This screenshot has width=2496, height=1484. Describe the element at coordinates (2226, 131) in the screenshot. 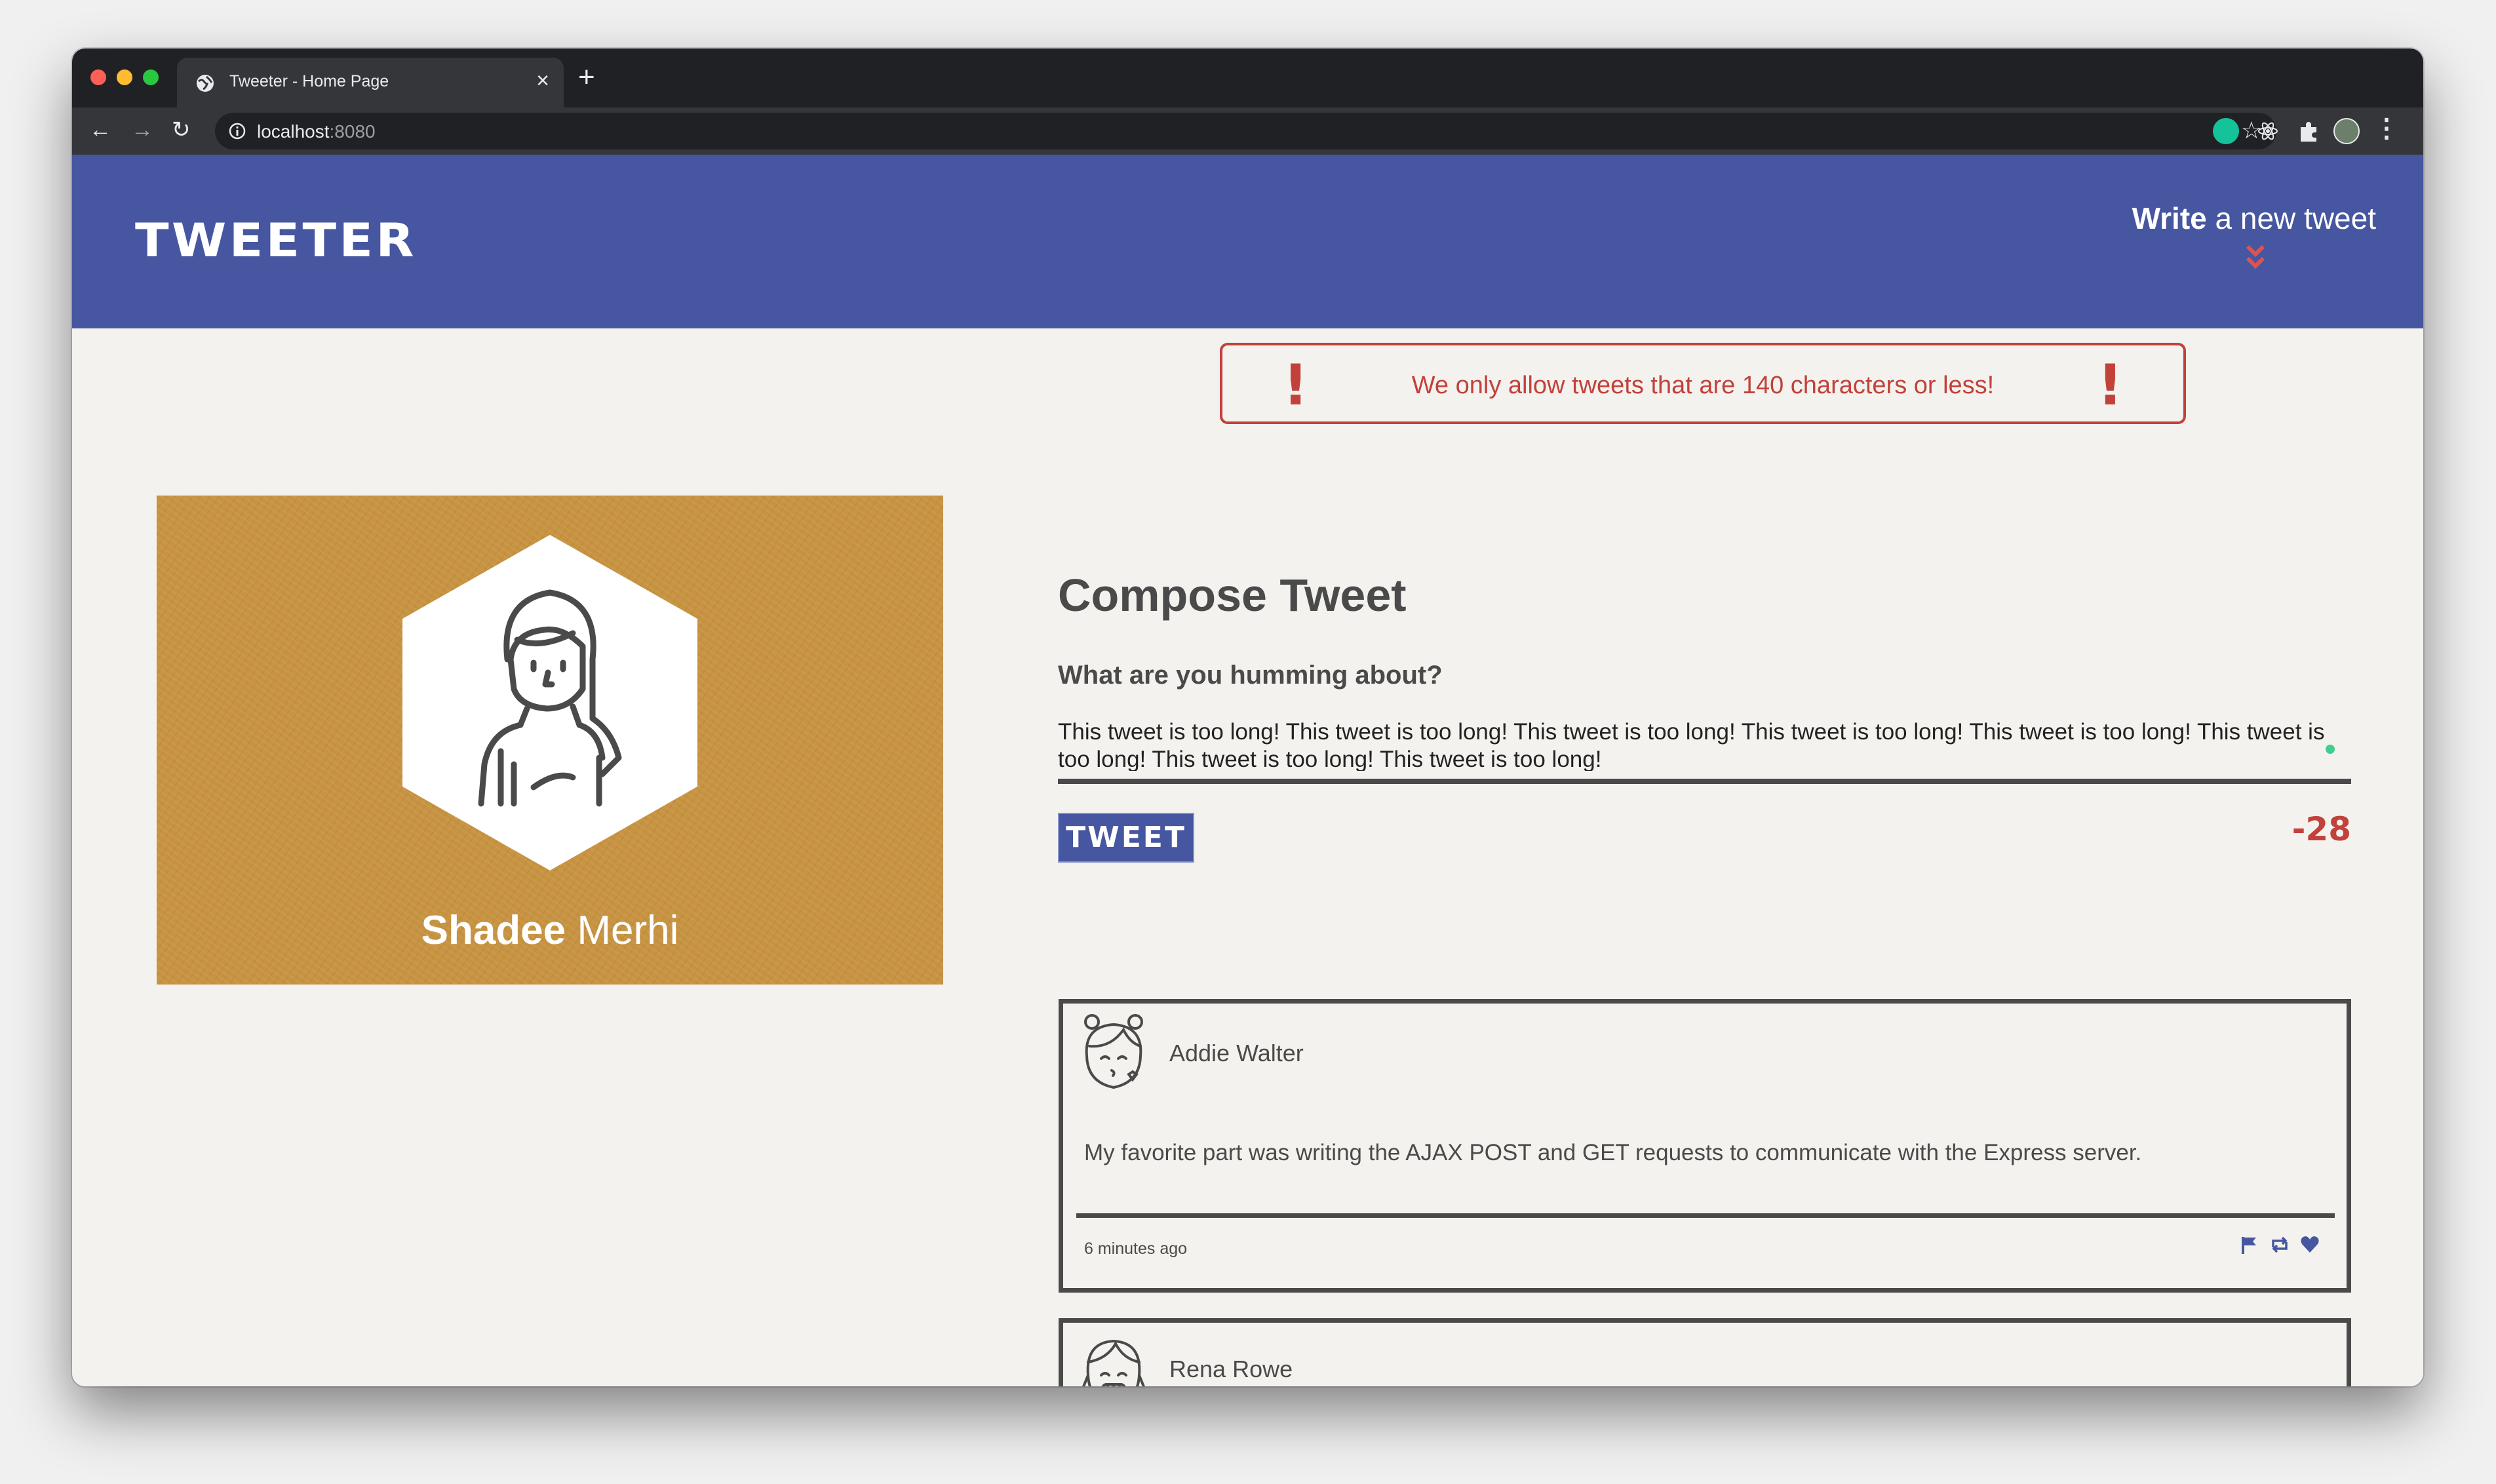

I see `grammarly-extension-icon` at that location.